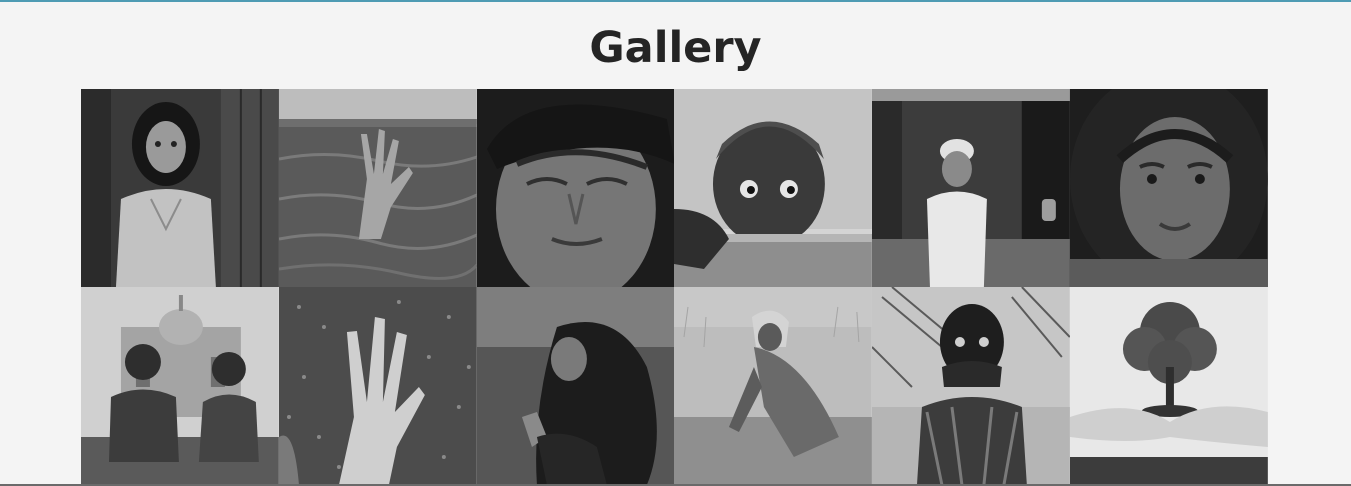 The image size is (1351, 486). I want to click on gallery-image-girl-with-curly-hair, so click(1169, 188).